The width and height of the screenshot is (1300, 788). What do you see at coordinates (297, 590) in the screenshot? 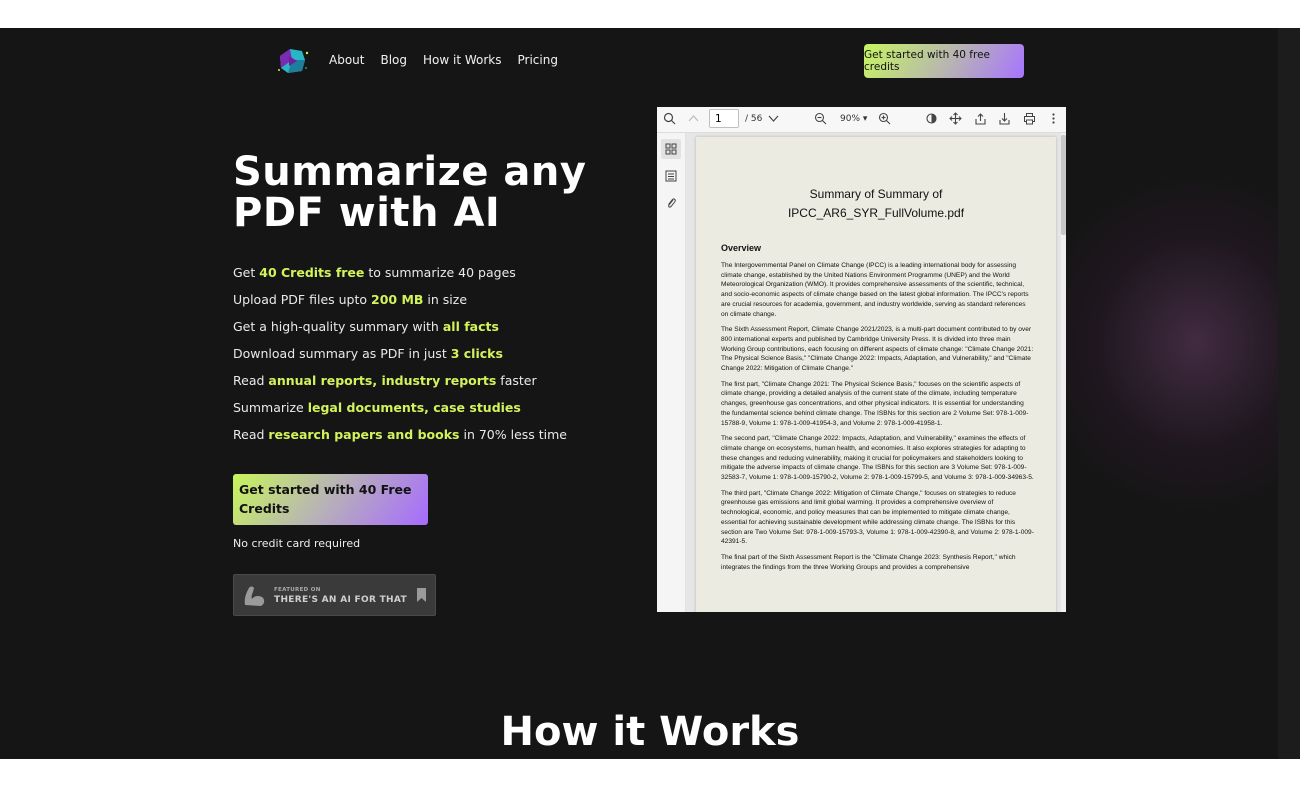
I see `featured-on-label: FEATURED ON` at bounding box center [297, 590].